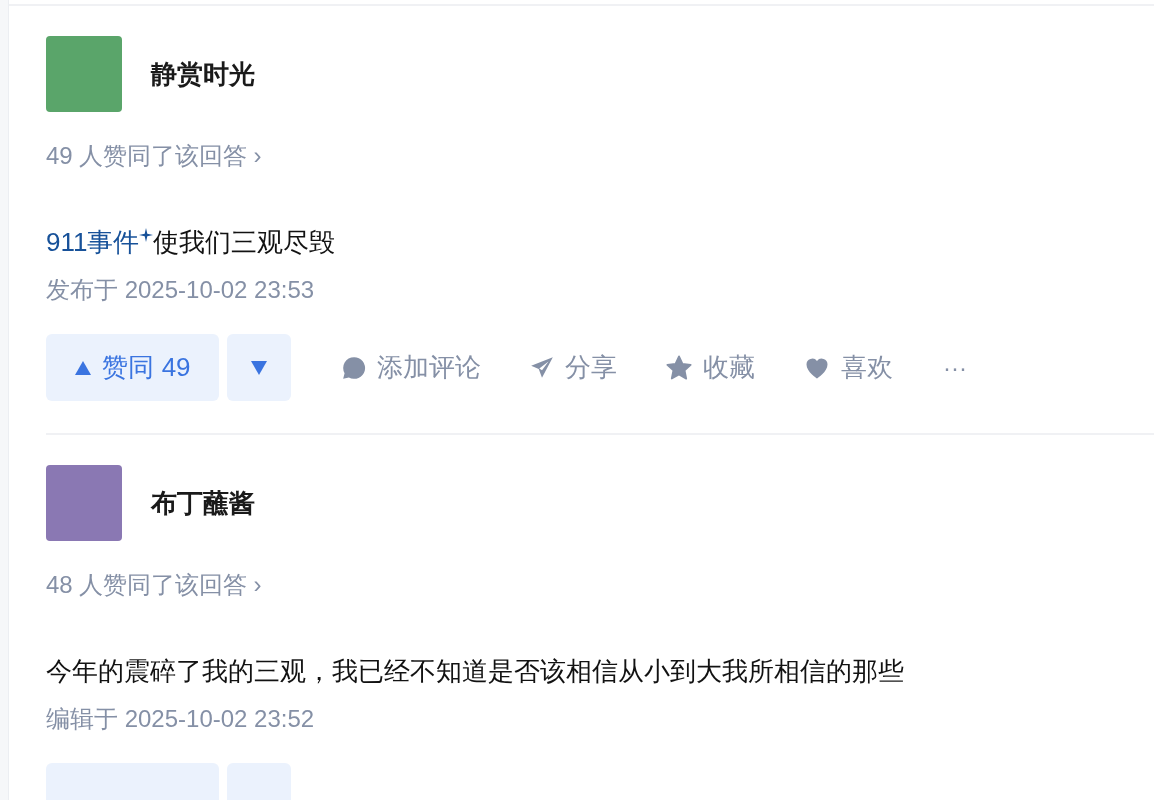 The width and height of the screenshot is (1154, 800). Describe the element at coordinates (100, 242) in the screenshot. I see `topic-link: 911事件` at that location.